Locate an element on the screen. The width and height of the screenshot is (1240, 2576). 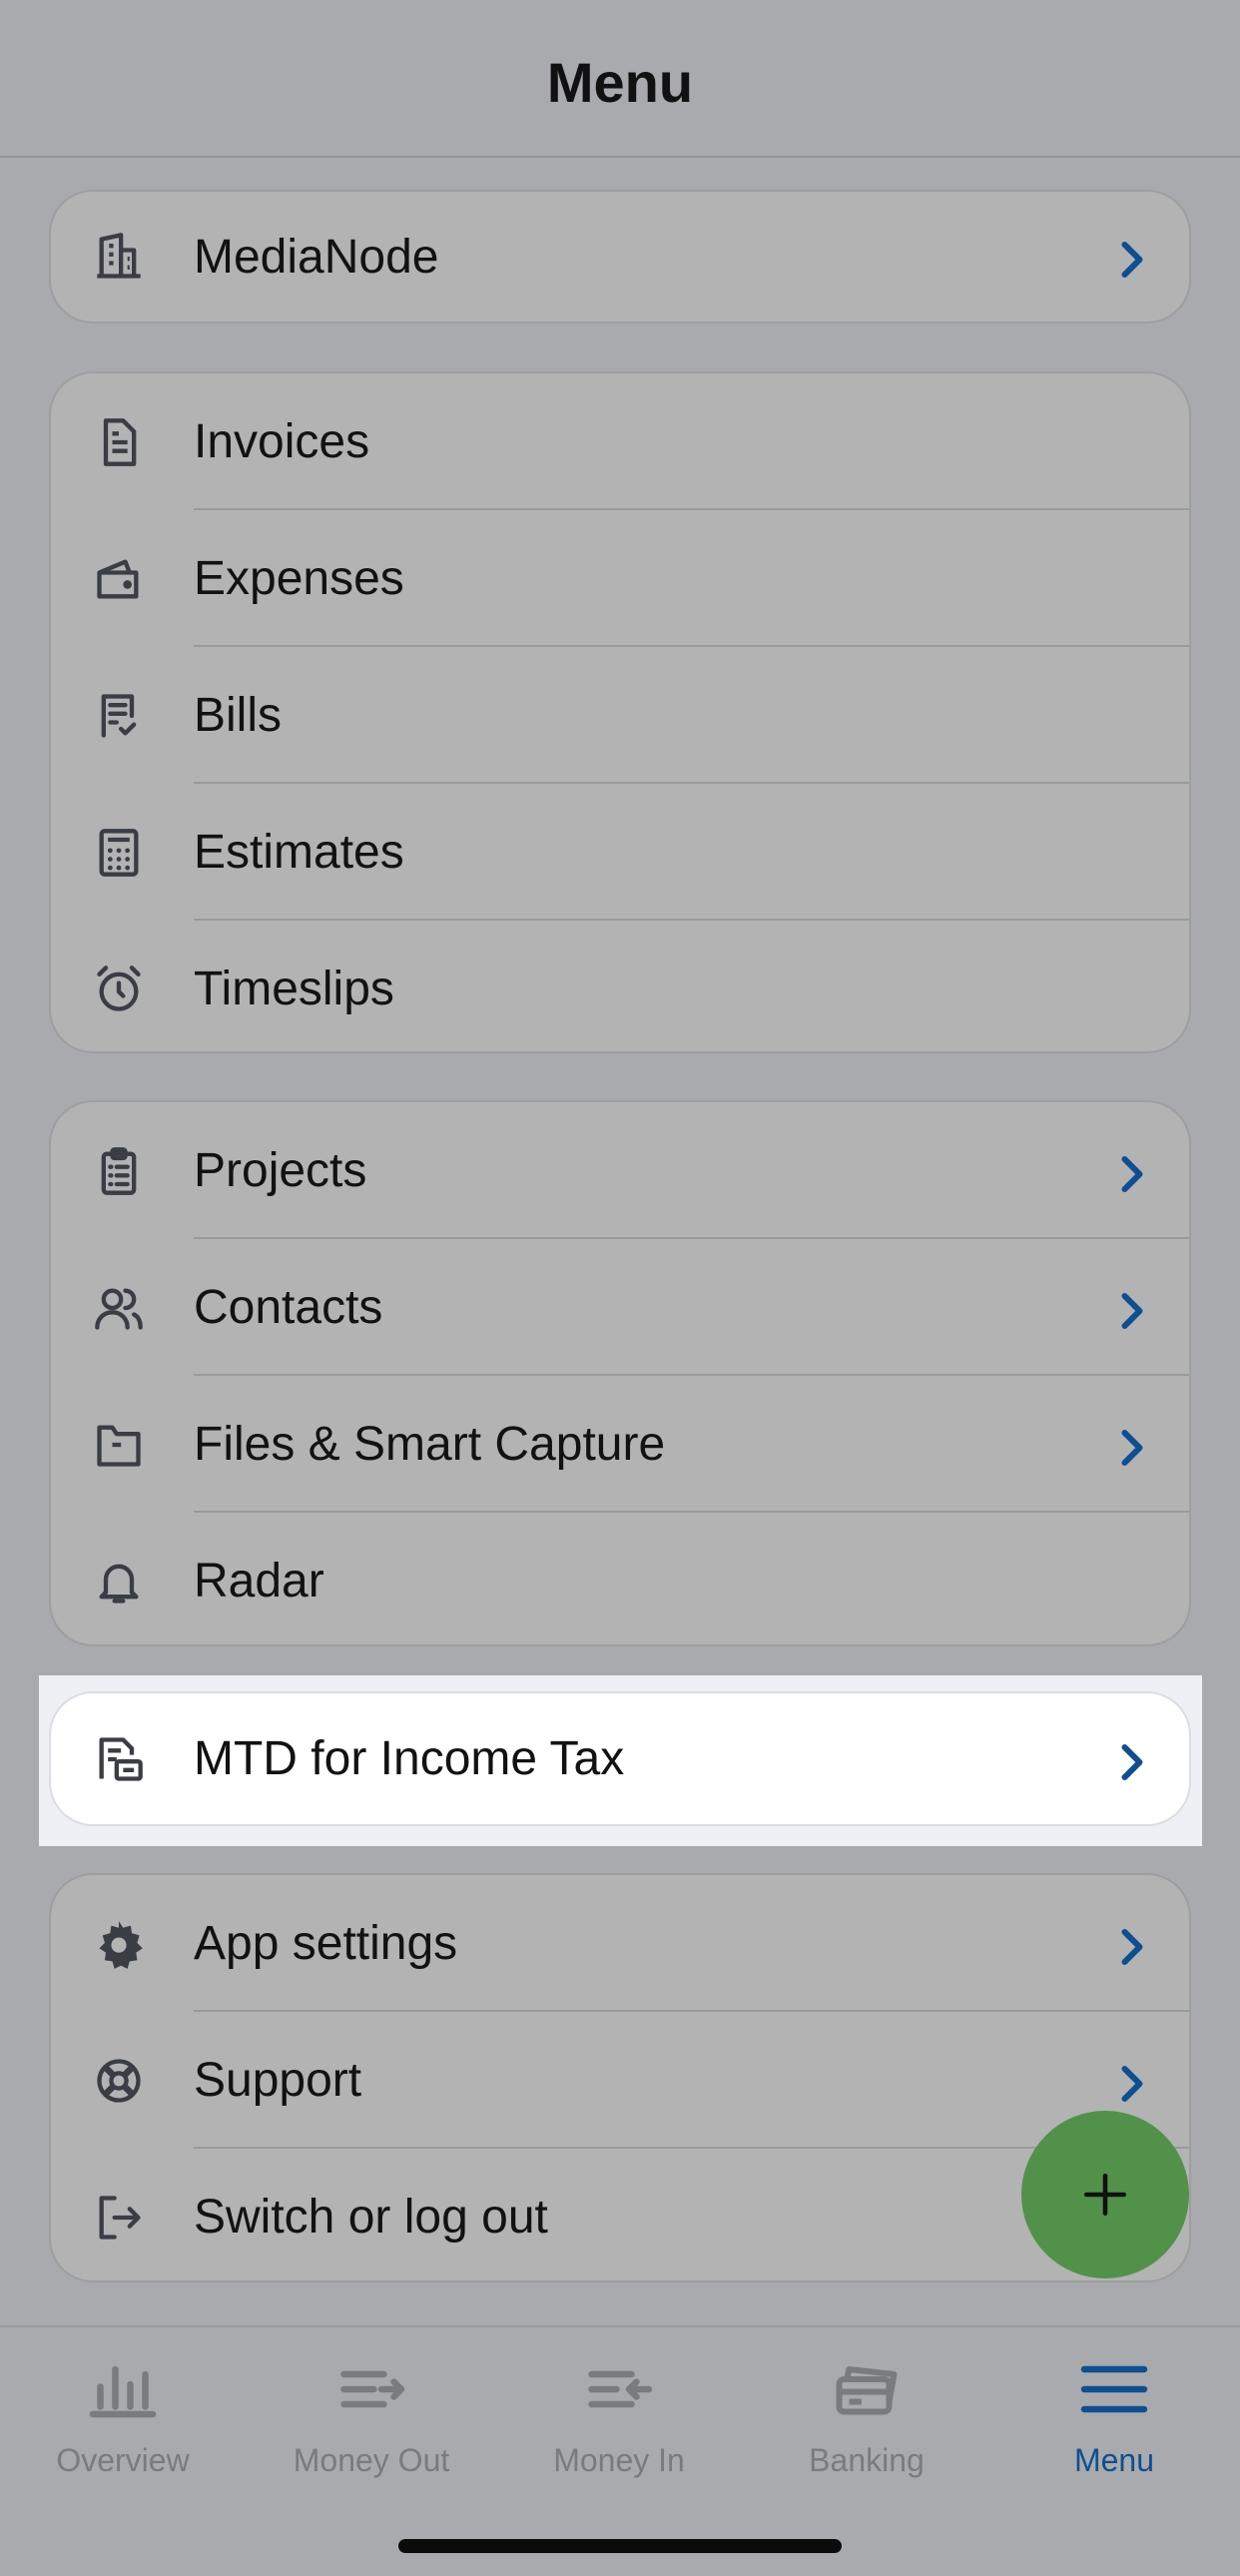
menu-item-label: App settings is located at coordinates (326, 1943).